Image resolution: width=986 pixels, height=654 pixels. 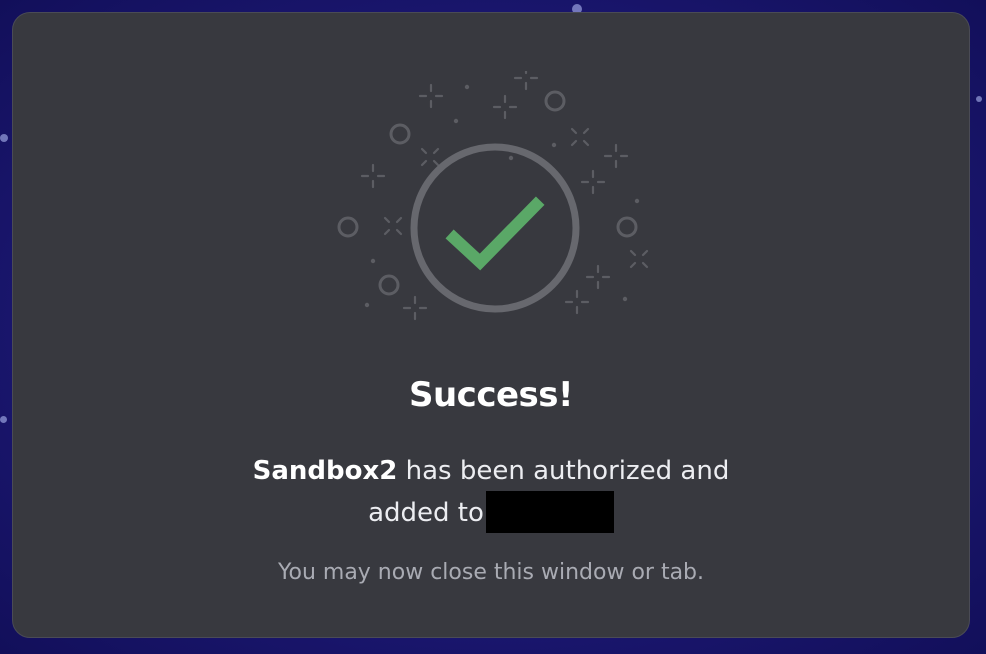 I want to click on decoration-group, so click(x=493, y=196).